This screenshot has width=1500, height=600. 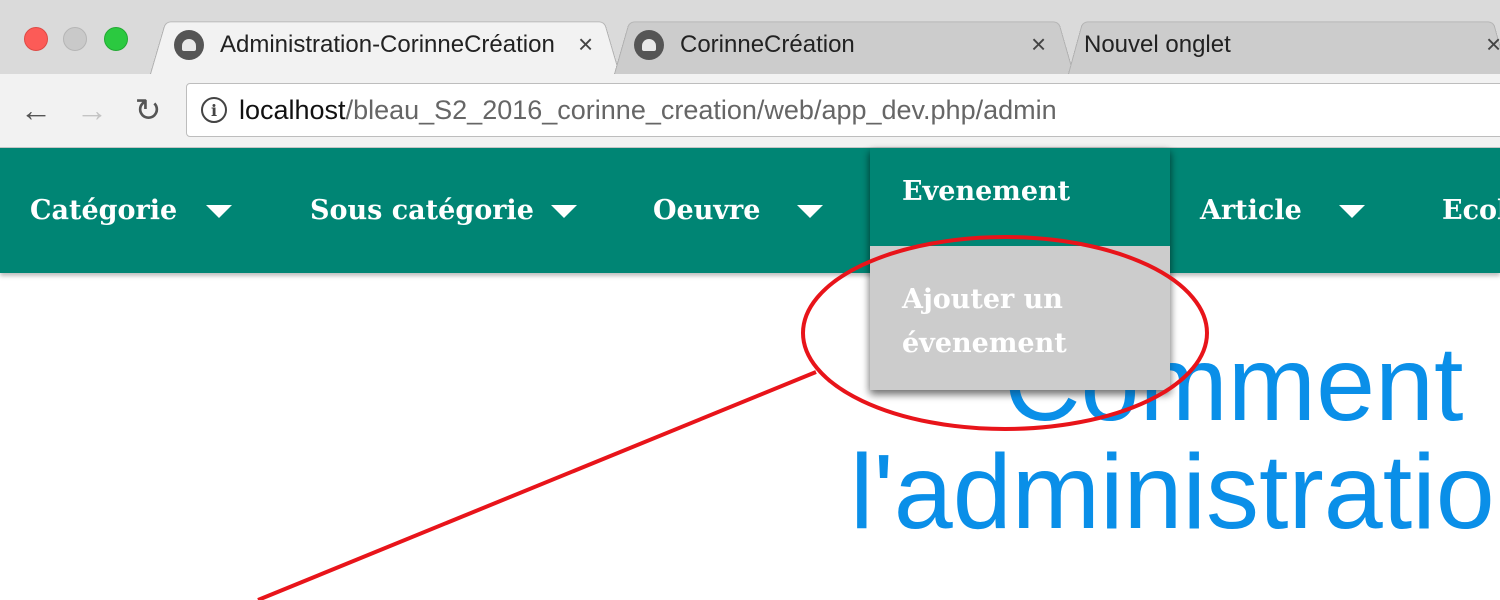 What do you see at coordinates (292, 109) in the screenshot?
I see `url-host: localhost` at bounding box center [292, 109].